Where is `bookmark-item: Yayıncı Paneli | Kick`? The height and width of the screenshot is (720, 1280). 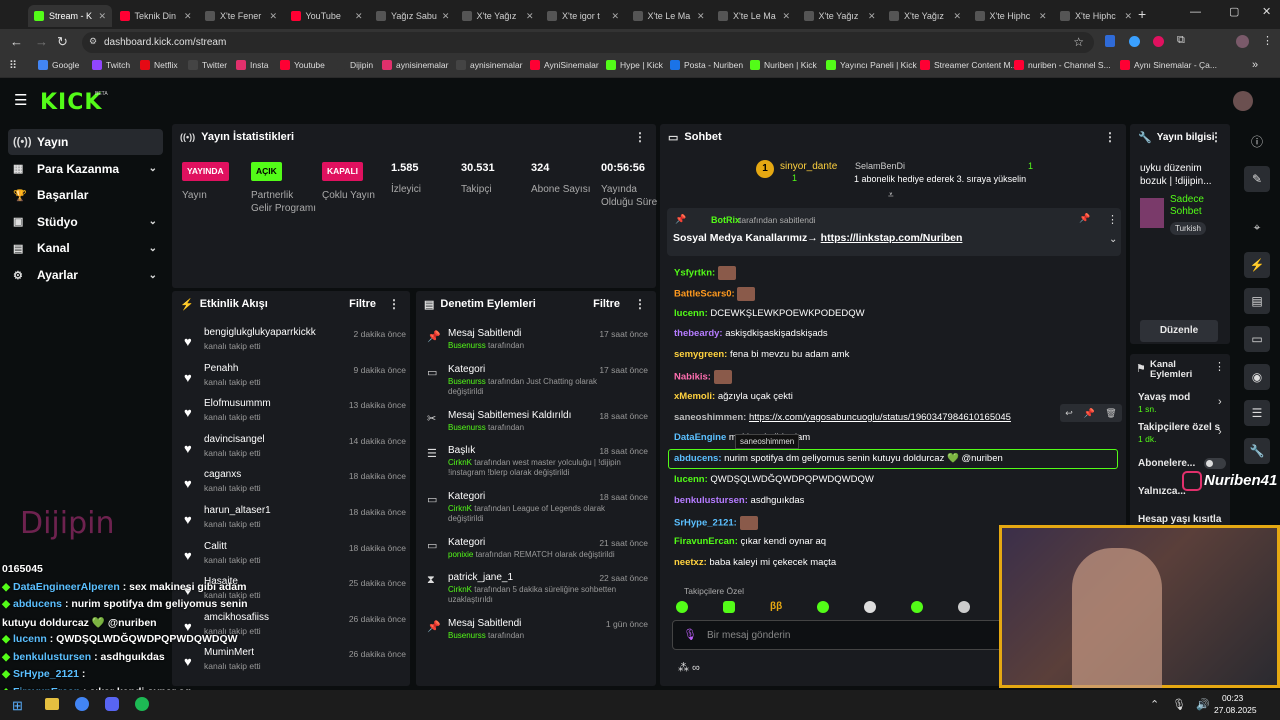 bookmark-item: Yayıncı Paneli | Kick is located at coordinates (871, 65).